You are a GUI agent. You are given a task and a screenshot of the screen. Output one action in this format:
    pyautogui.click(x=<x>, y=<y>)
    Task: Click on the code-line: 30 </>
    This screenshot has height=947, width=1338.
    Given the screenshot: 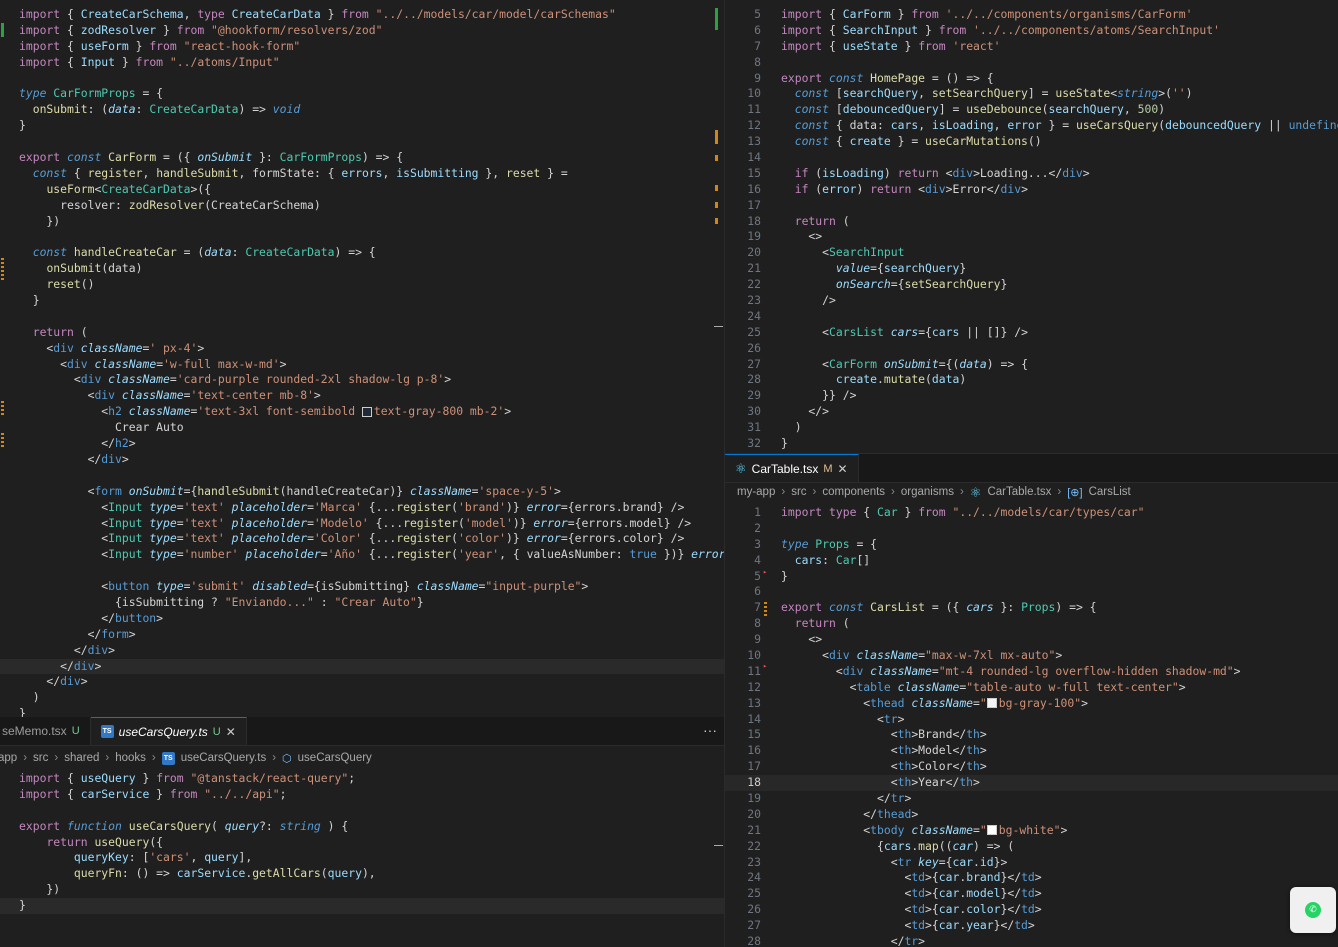 What is the action you would take?
    pyautogui.click(x=1031, y=412)
    